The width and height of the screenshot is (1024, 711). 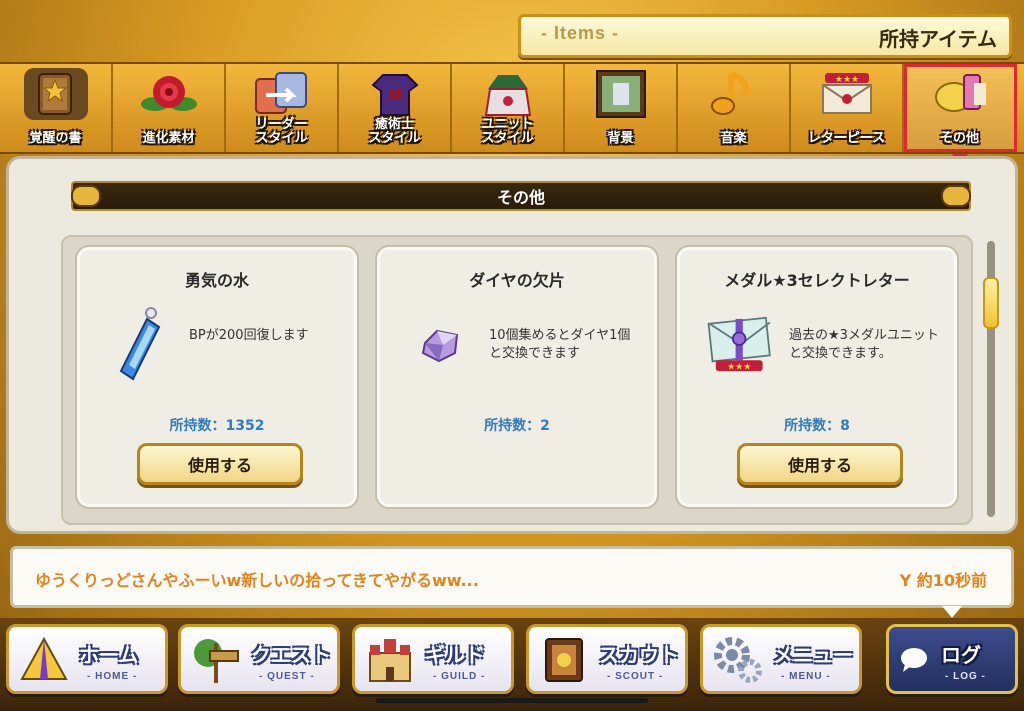 I want to click on scout-book-icon, so click(x=564, y=660).